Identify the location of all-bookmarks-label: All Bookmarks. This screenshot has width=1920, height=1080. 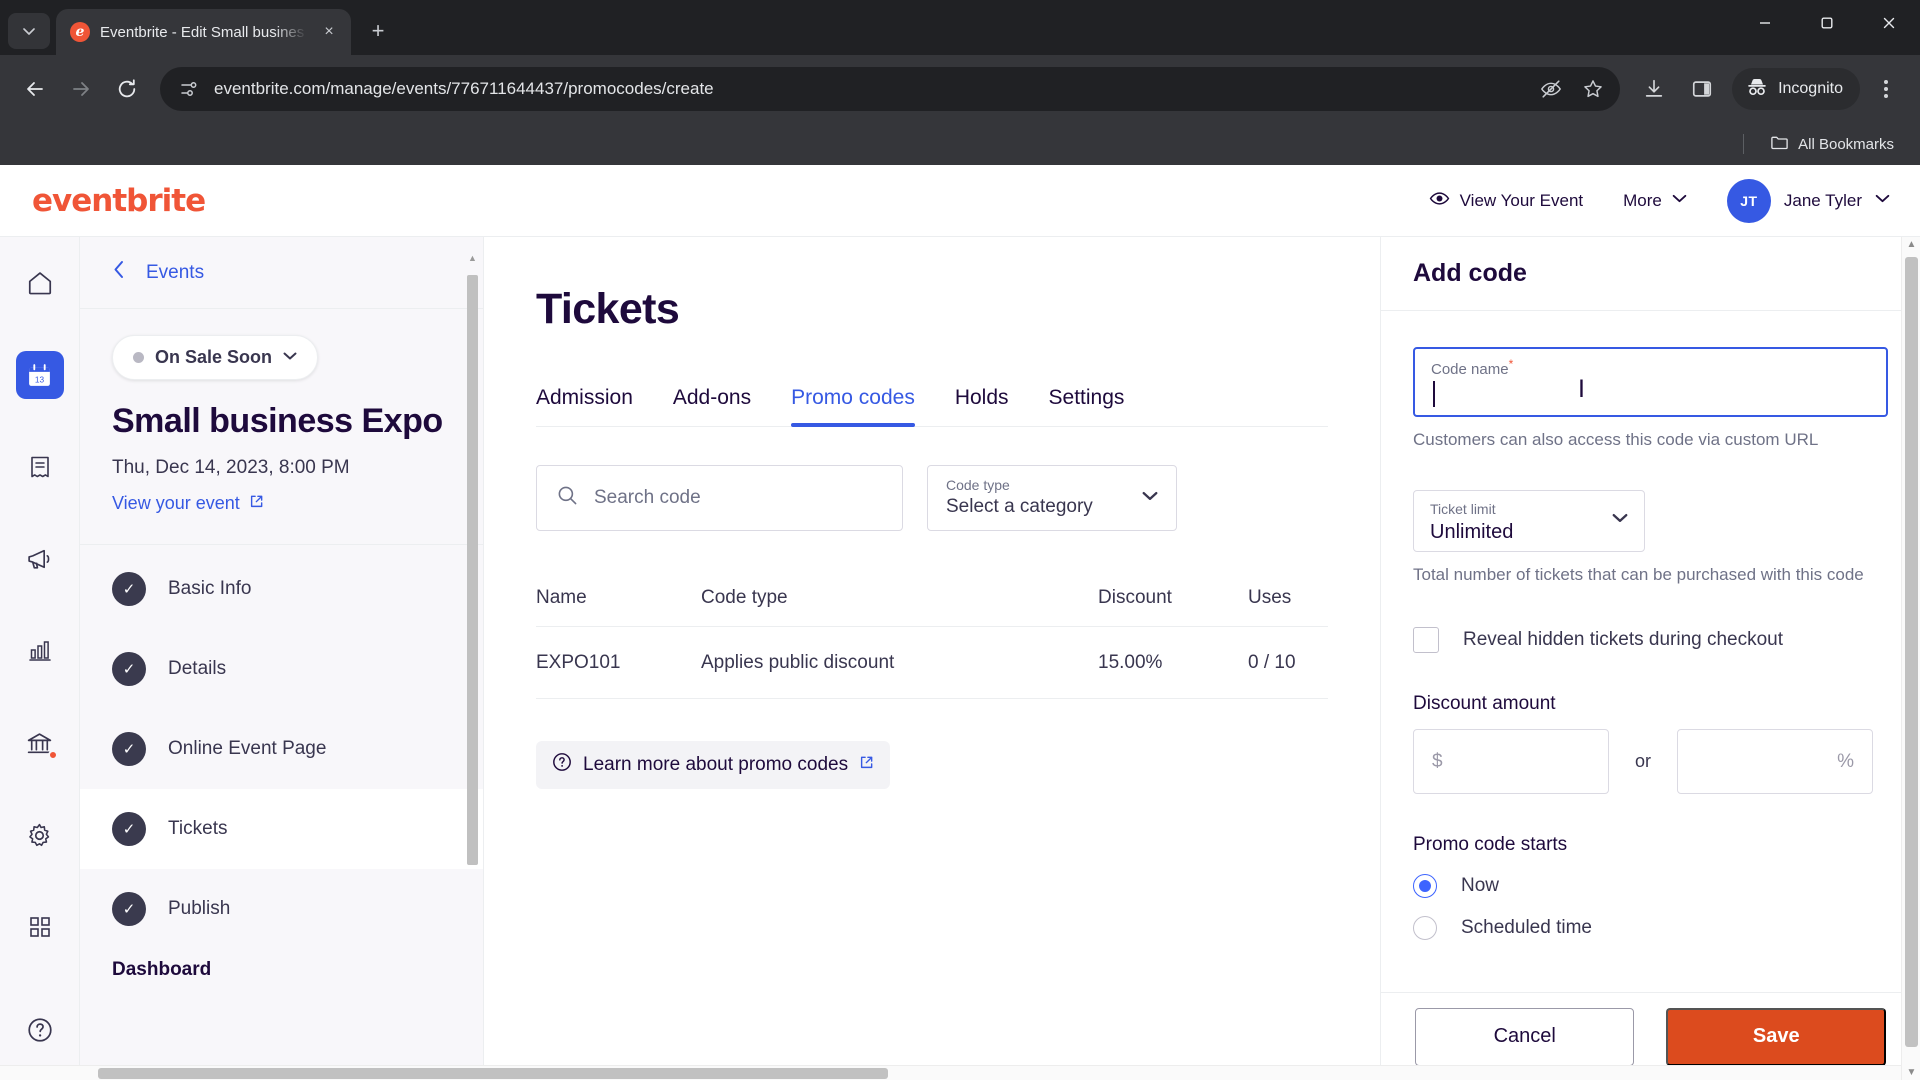
(1846, 144).